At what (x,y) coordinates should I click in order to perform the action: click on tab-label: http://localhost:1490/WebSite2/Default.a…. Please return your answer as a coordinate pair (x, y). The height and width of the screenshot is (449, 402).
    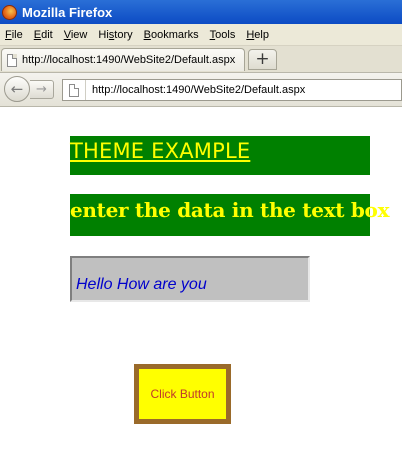
    Looking at the image, I should click on (129, 60).